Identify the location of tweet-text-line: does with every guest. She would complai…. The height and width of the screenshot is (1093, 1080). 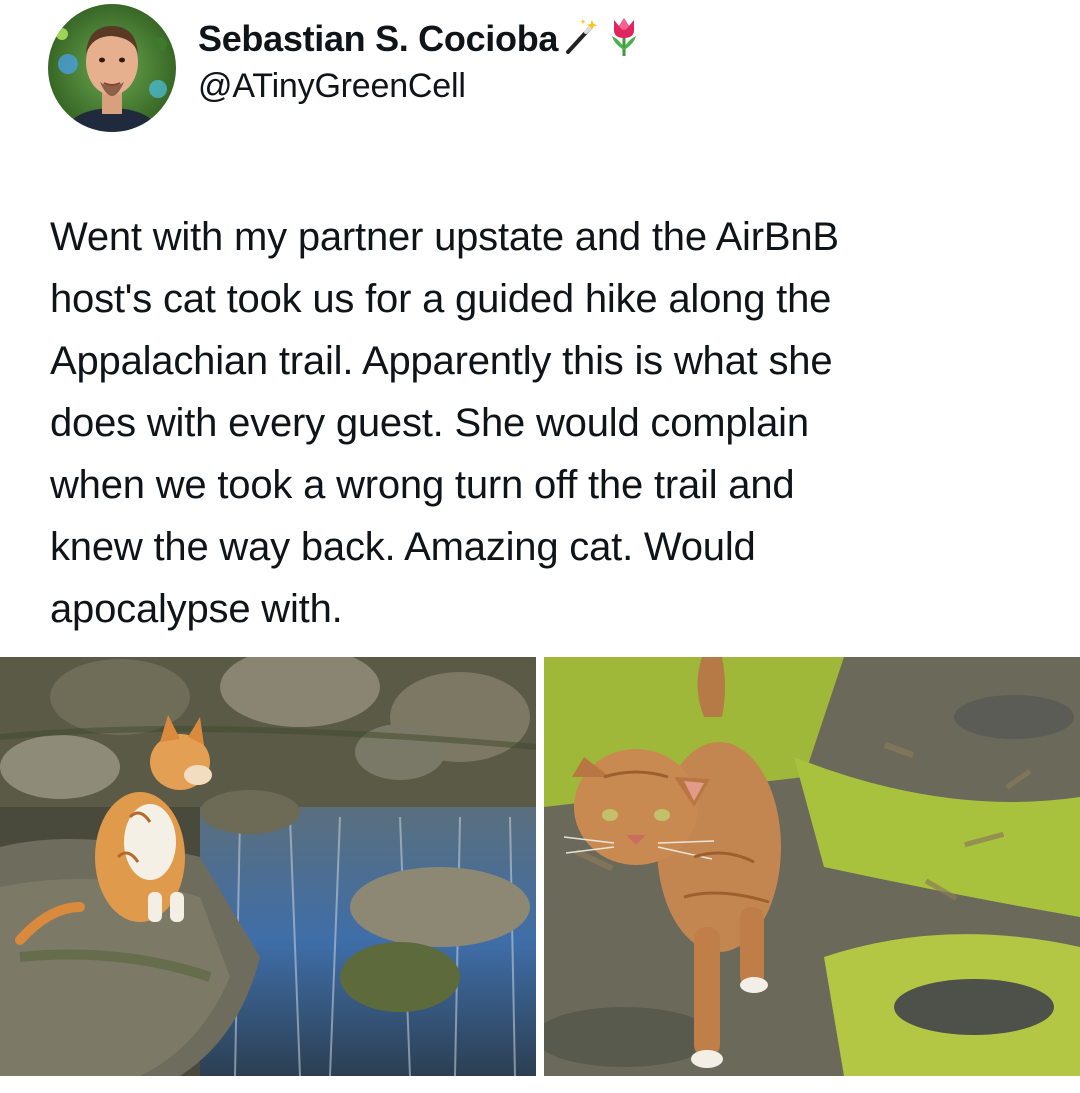
(429, 423).